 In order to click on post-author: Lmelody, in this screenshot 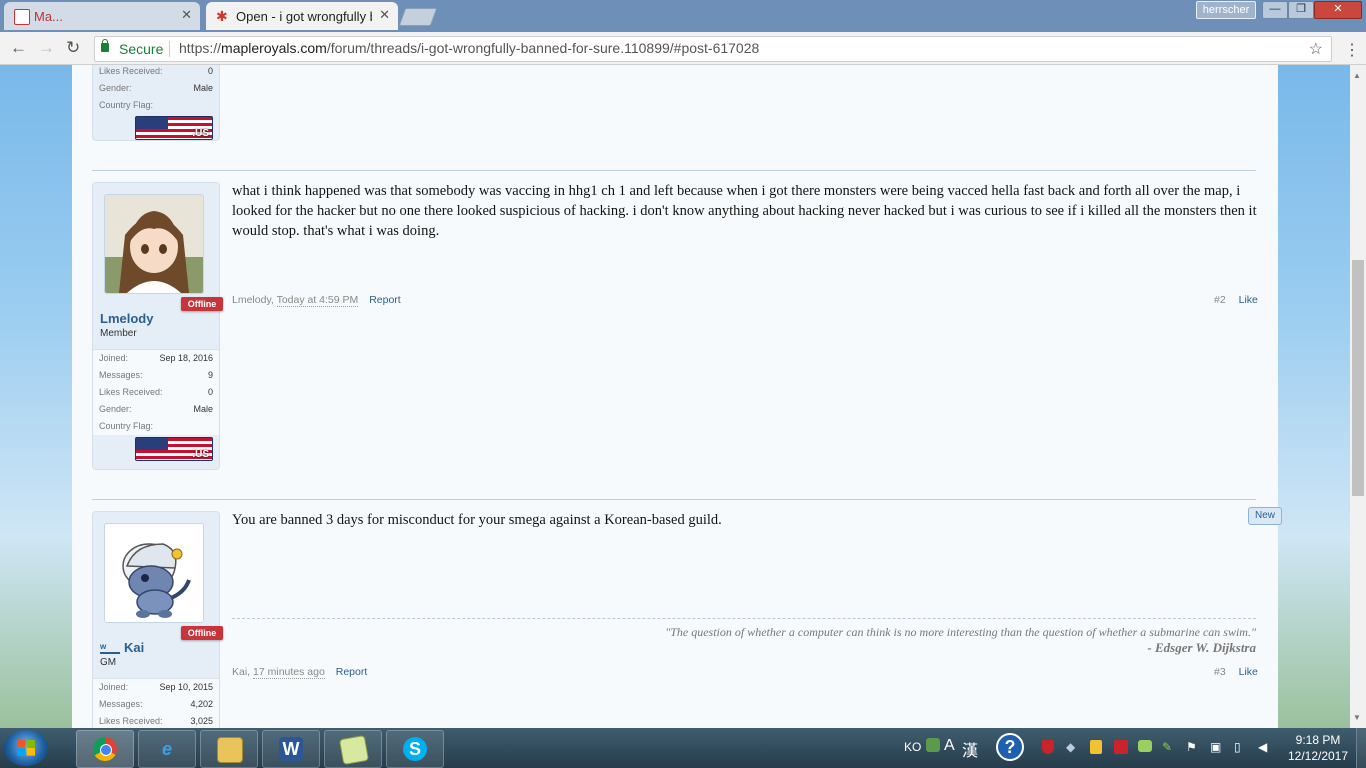, I will do `click(253, 300)`.